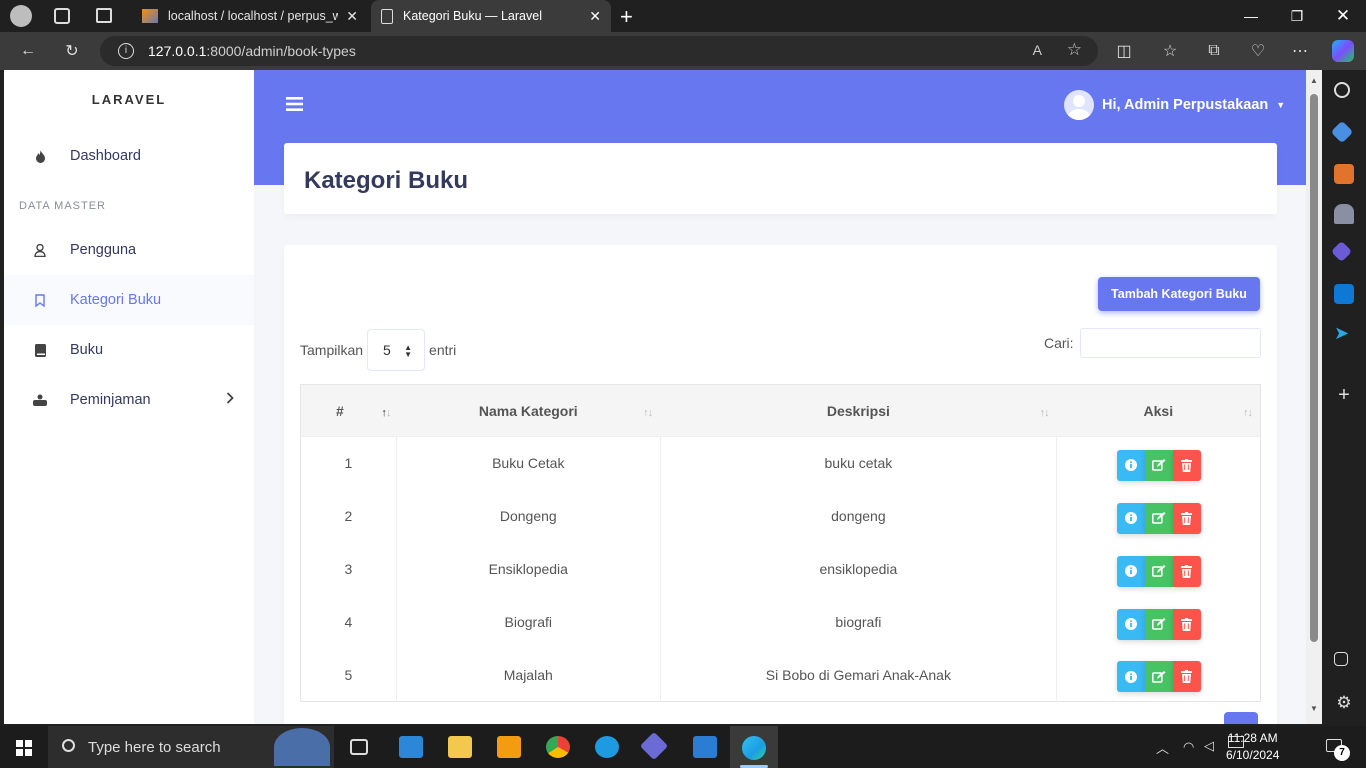 This screenshot has width=1366, height=768. What do you see at coordinates (396, 350) in the screenshot?
I see `entries-select: 5 ▲ ▼` at bounding box center [396, 350].